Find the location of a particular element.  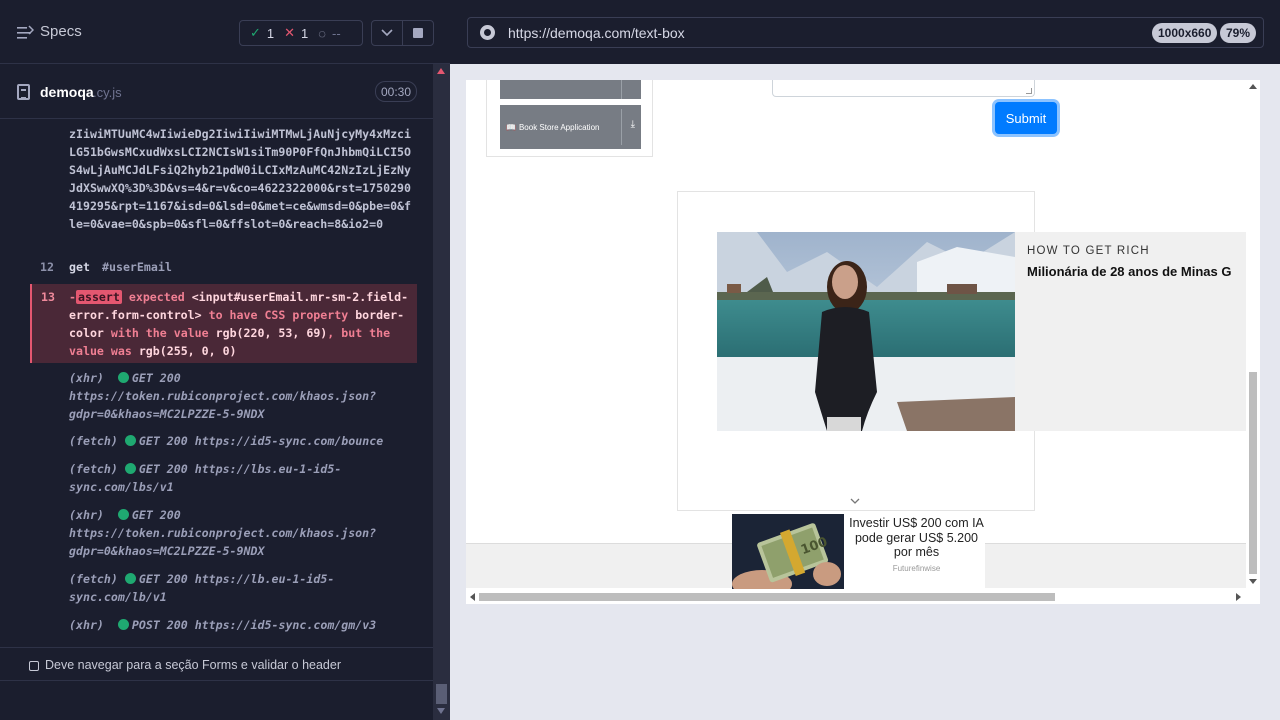

scroll-right-icon is located at coordinates (1238, 597).